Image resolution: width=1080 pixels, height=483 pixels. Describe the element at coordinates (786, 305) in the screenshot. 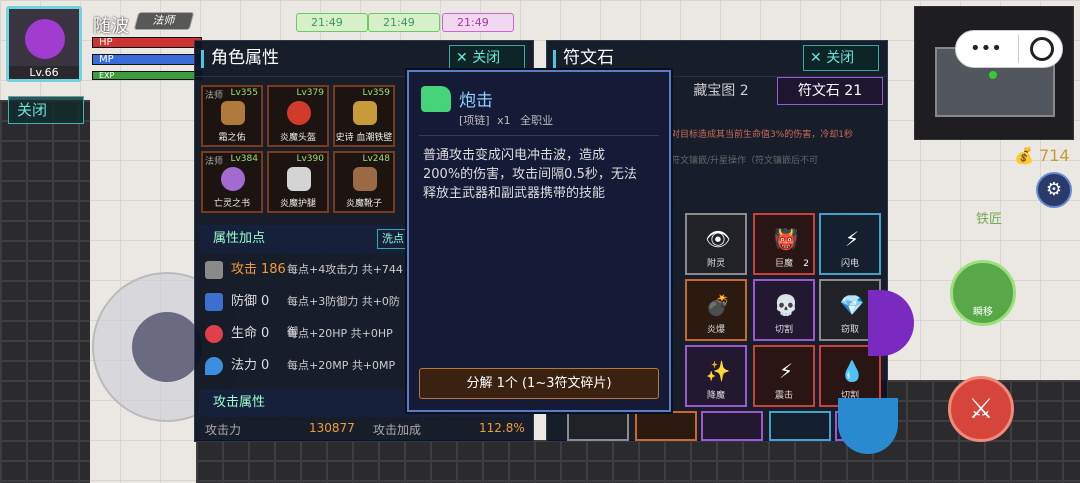

I see `skull-icon: 💀` at that location.